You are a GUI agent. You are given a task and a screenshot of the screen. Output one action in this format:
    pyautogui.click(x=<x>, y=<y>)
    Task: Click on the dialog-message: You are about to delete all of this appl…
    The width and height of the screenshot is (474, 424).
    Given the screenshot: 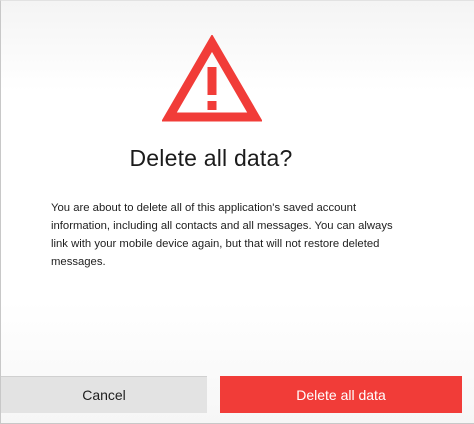 What is the action you would take?
    pyautogui.click(x=222, y=235)
    